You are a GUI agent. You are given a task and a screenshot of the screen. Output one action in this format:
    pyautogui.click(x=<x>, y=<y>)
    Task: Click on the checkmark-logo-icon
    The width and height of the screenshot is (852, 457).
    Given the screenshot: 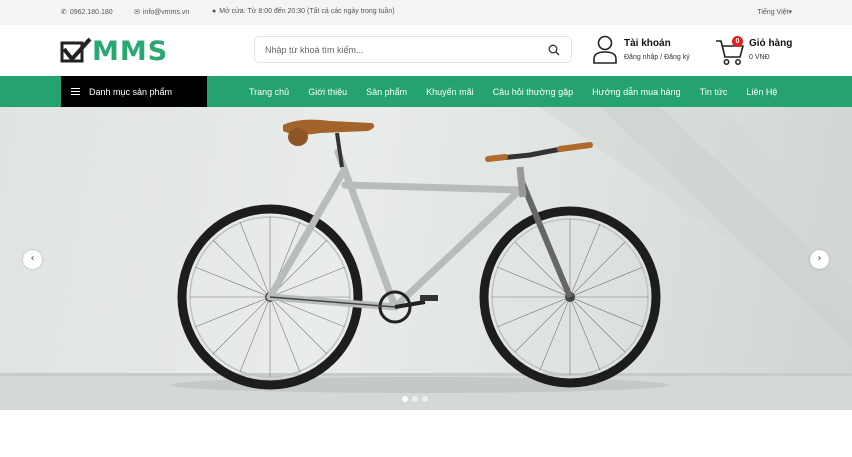 What is the action you would take?
    pyautogui.click(x=76, y=50)
    